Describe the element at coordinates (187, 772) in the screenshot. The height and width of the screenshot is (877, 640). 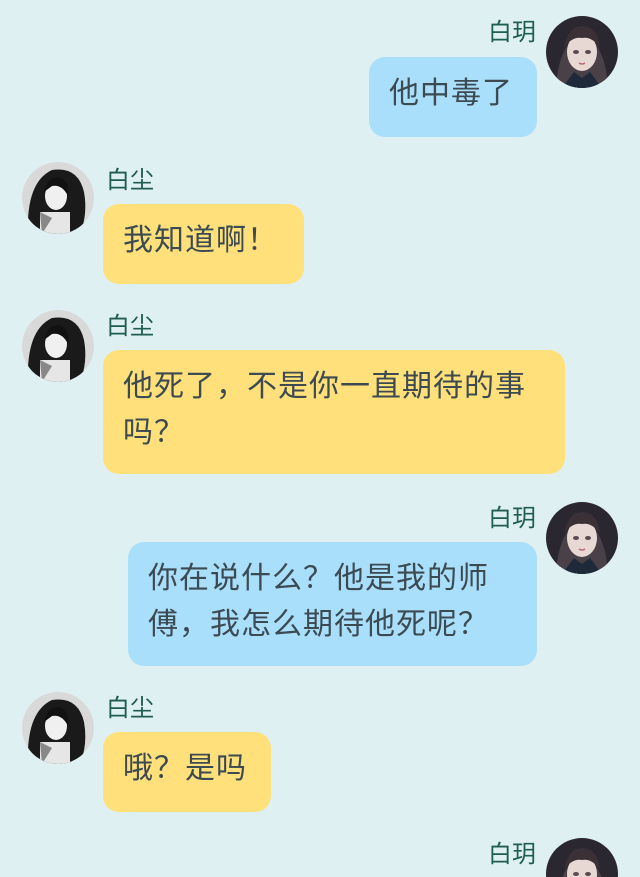
I see `message-bubble: 哦？是吗` at that location.